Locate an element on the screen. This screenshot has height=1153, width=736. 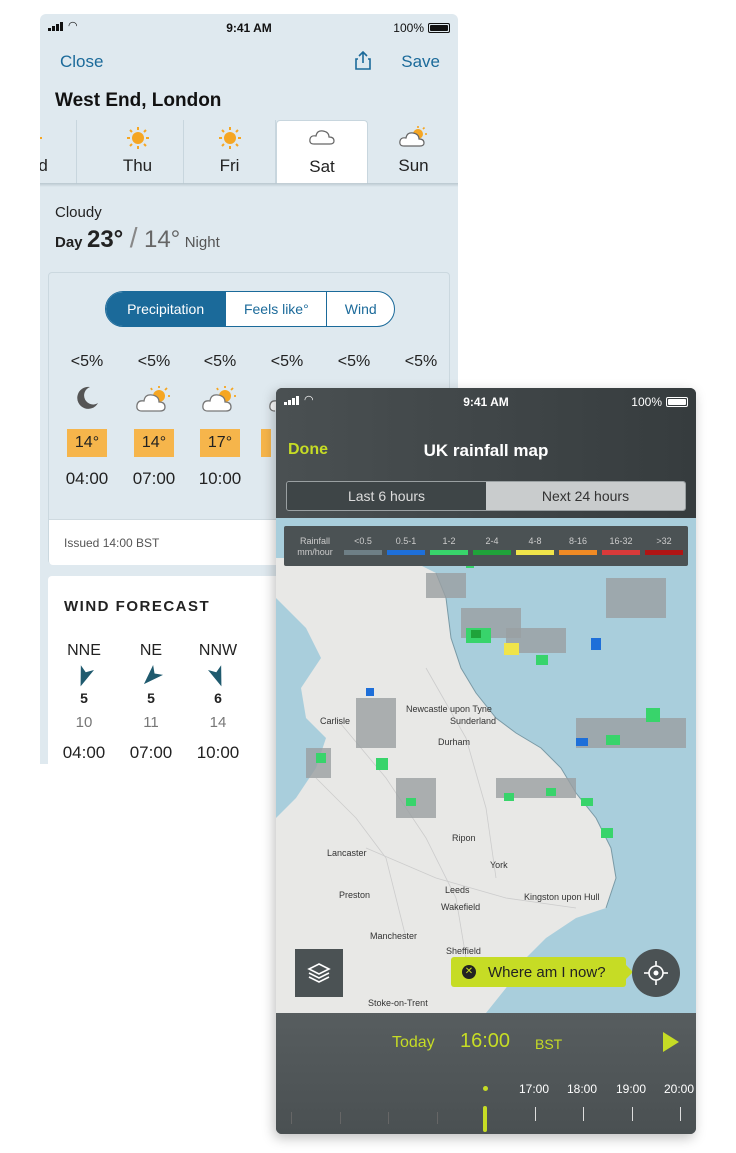
time-range-toggle: Last 6 hours Next 24 hours is located at coordinates (486, 496).